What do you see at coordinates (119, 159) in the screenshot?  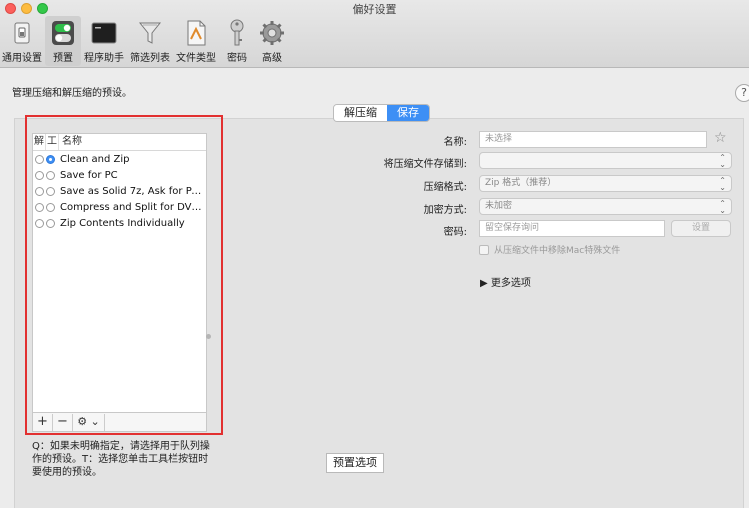 I see `list-item: Clean and Zip` at bounding box center [119, 159].